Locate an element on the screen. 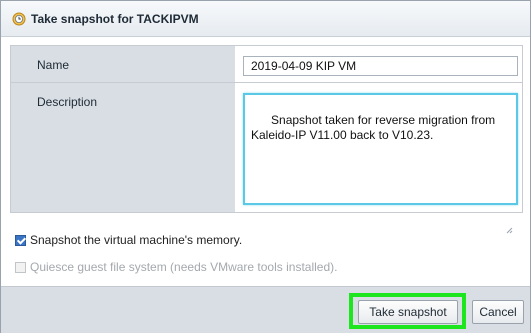 Image resolution: width=531 pixels, height=333 pixels. name-label: Name is located at coordinates (53, 65).